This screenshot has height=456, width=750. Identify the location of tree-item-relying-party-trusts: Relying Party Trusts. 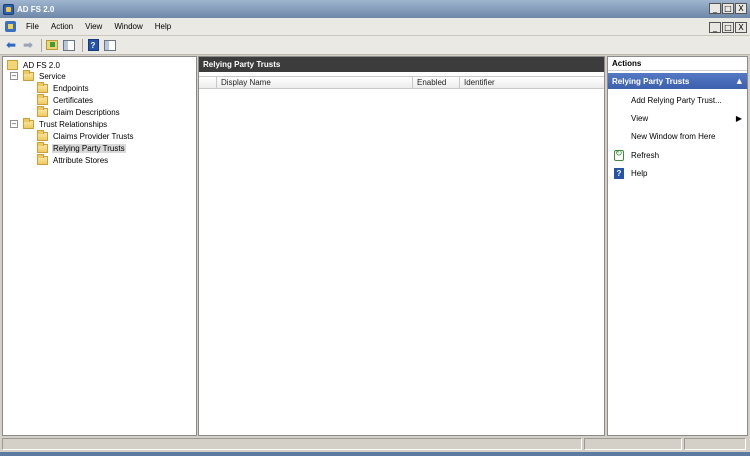
(81, 147).